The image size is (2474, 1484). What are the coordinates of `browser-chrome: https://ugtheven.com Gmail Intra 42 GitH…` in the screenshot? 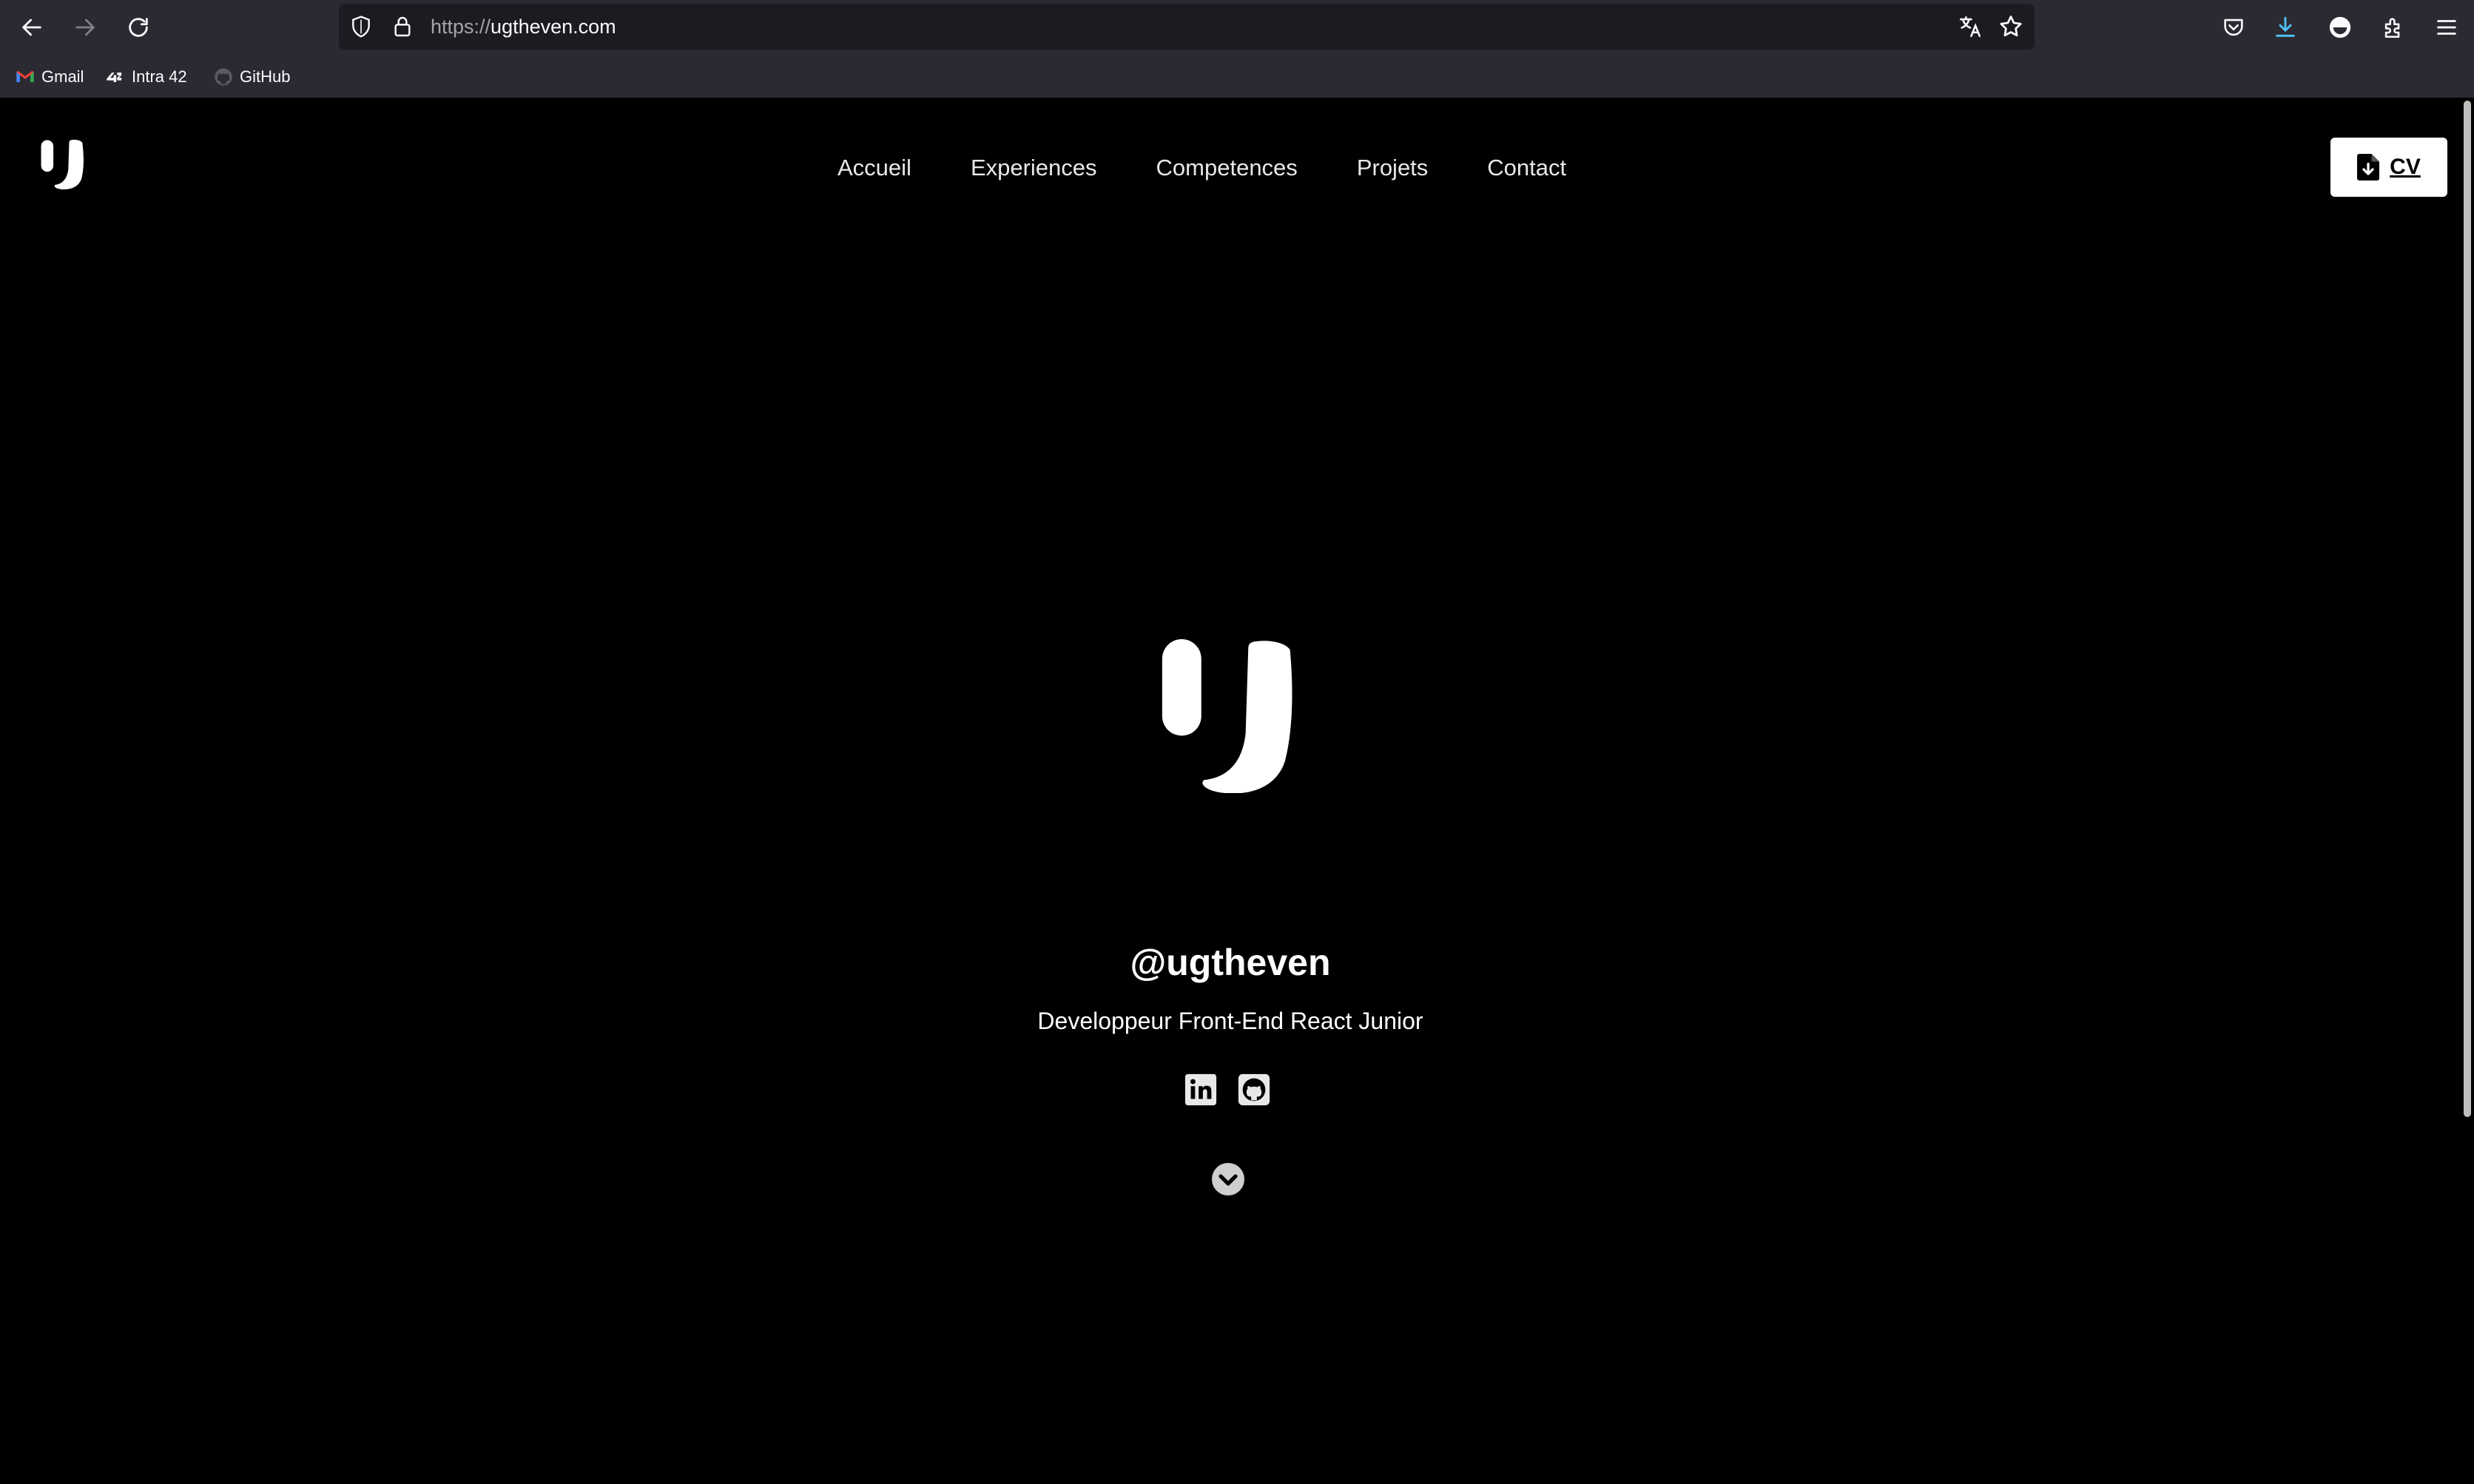 It's located at (1237, 49).